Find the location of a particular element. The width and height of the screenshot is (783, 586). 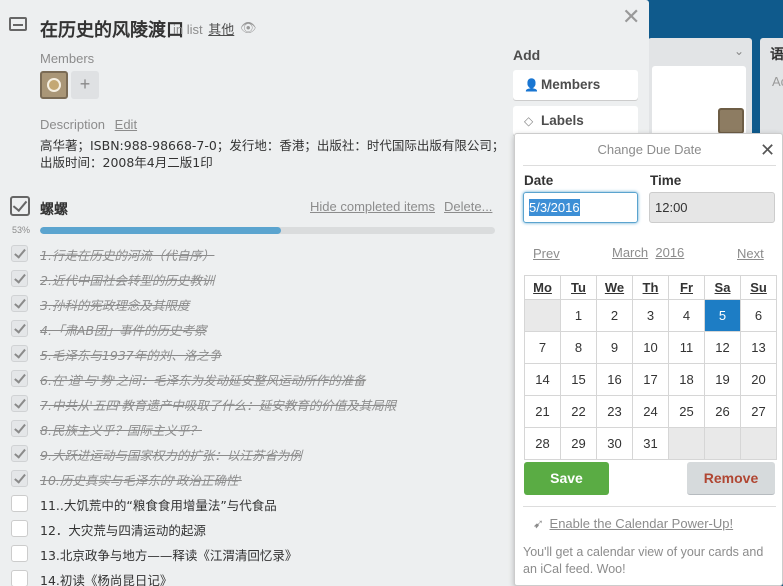

checklist-item-text: 4.「肃AB团」事件的历史考察 is located at coordinates (123, 329).